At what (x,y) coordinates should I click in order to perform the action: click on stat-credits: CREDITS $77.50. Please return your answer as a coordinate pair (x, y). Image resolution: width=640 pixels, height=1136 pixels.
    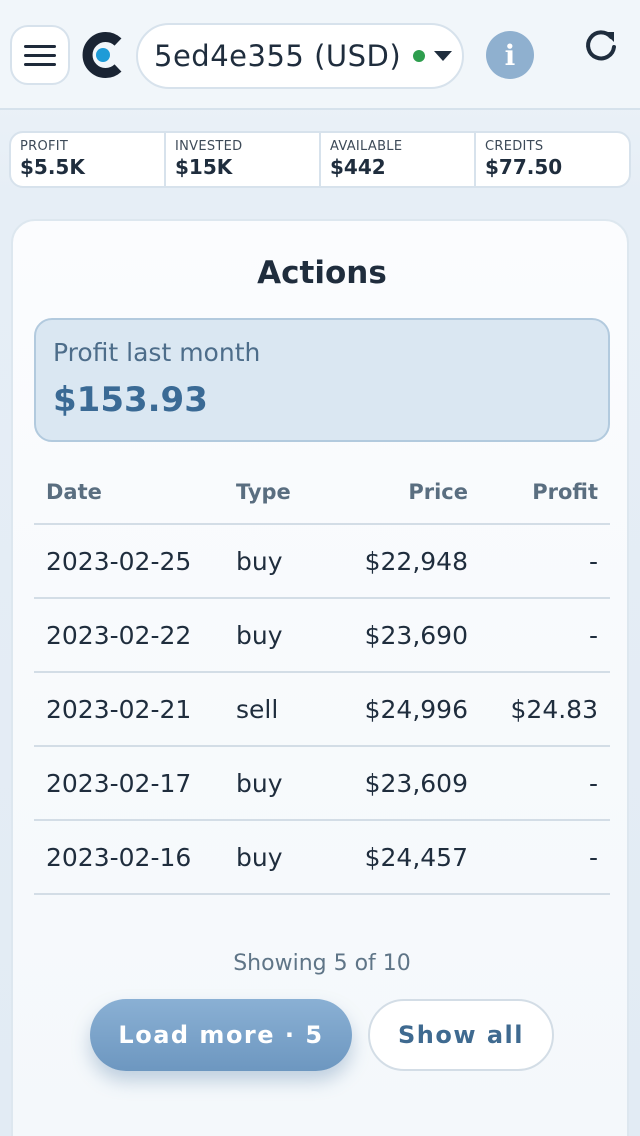
    Looking at the image, I should click on (552, 159).